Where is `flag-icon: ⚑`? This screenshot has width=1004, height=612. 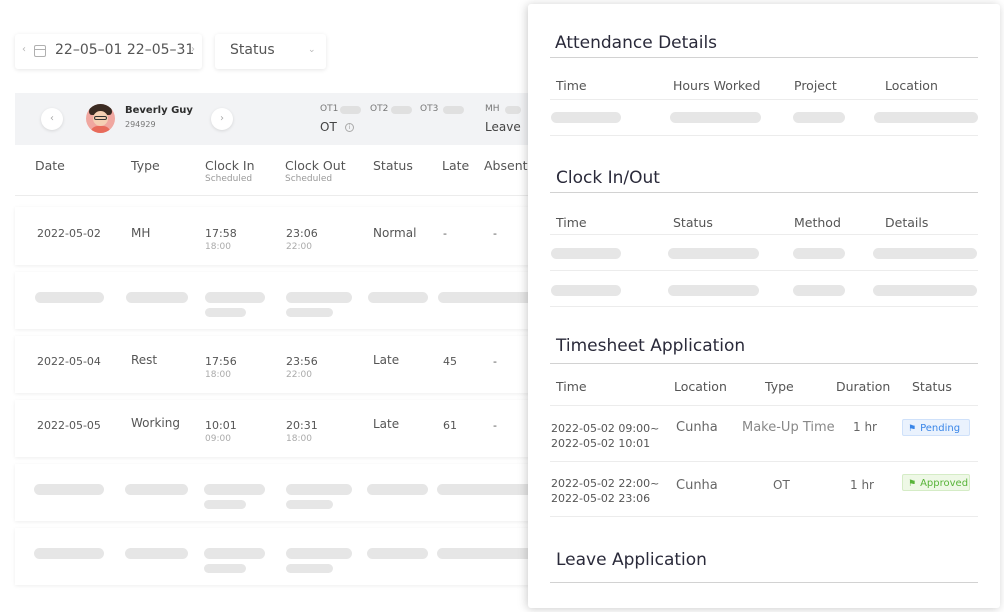
flag-icon: ⚑ is located at coordinates (912, 484).